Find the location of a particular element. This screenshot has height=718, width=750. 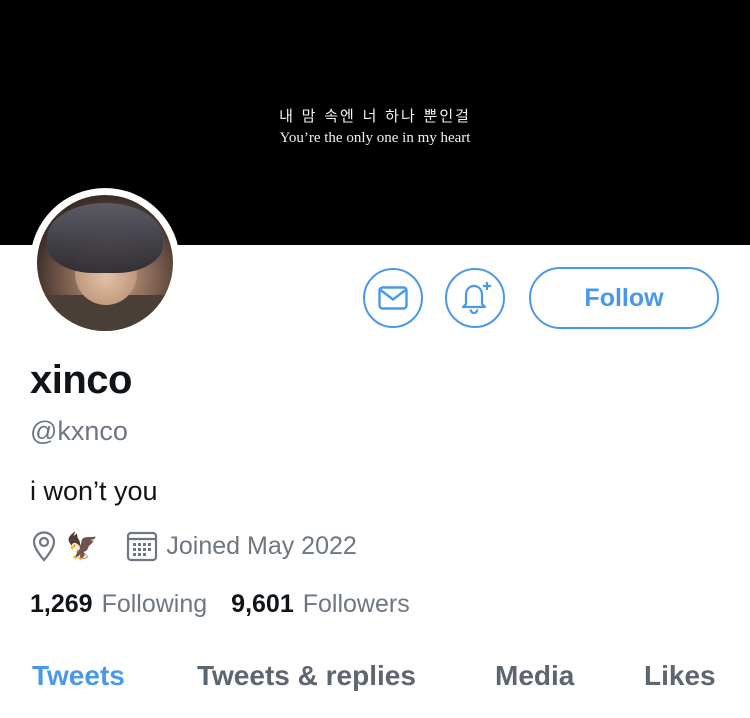

notifications-button is located at coordinates (475, 298).